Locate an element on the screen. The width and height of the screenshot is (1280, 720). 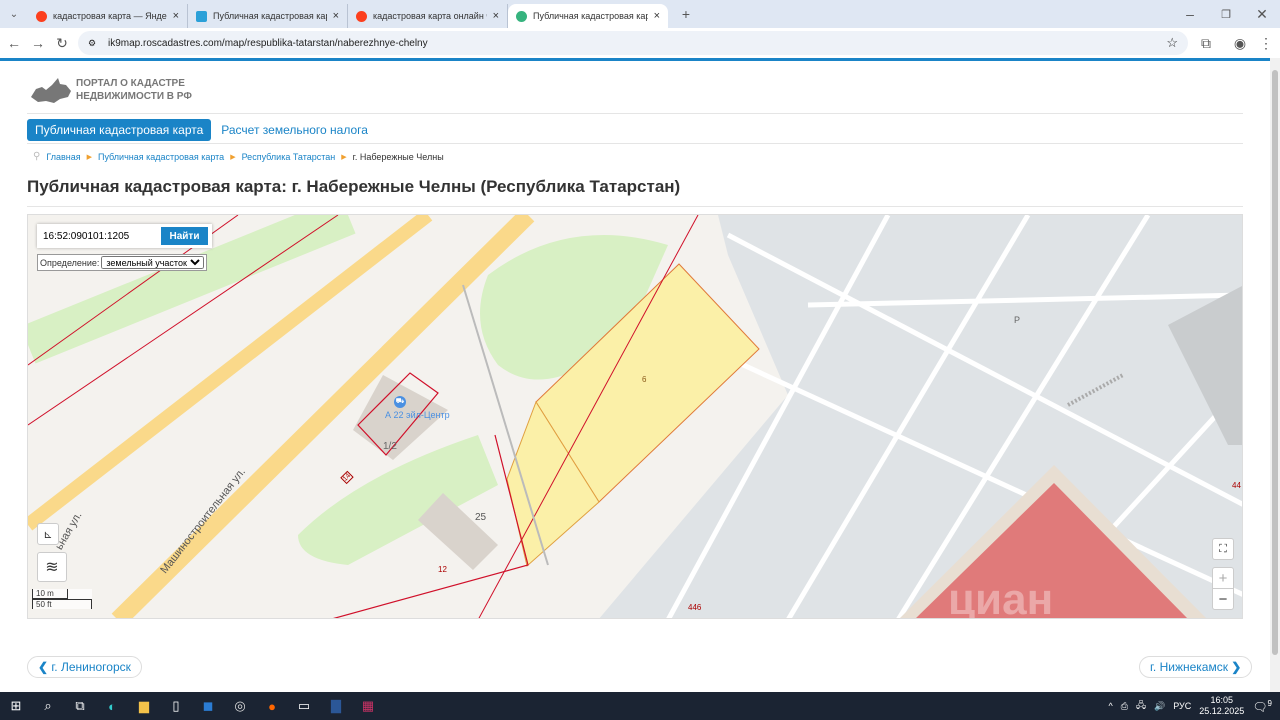
reload-icon: ↻ is located at coordinates (62, 43).